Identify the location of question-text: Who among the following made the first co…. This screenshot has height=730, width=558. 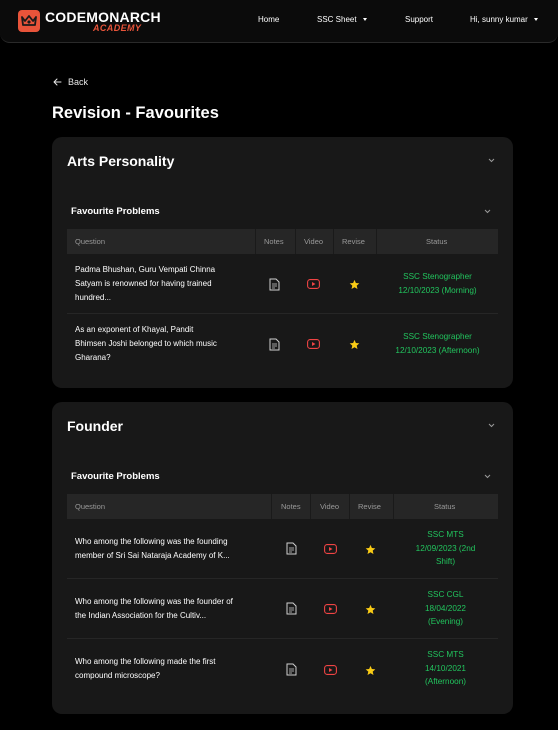
(145, 669).